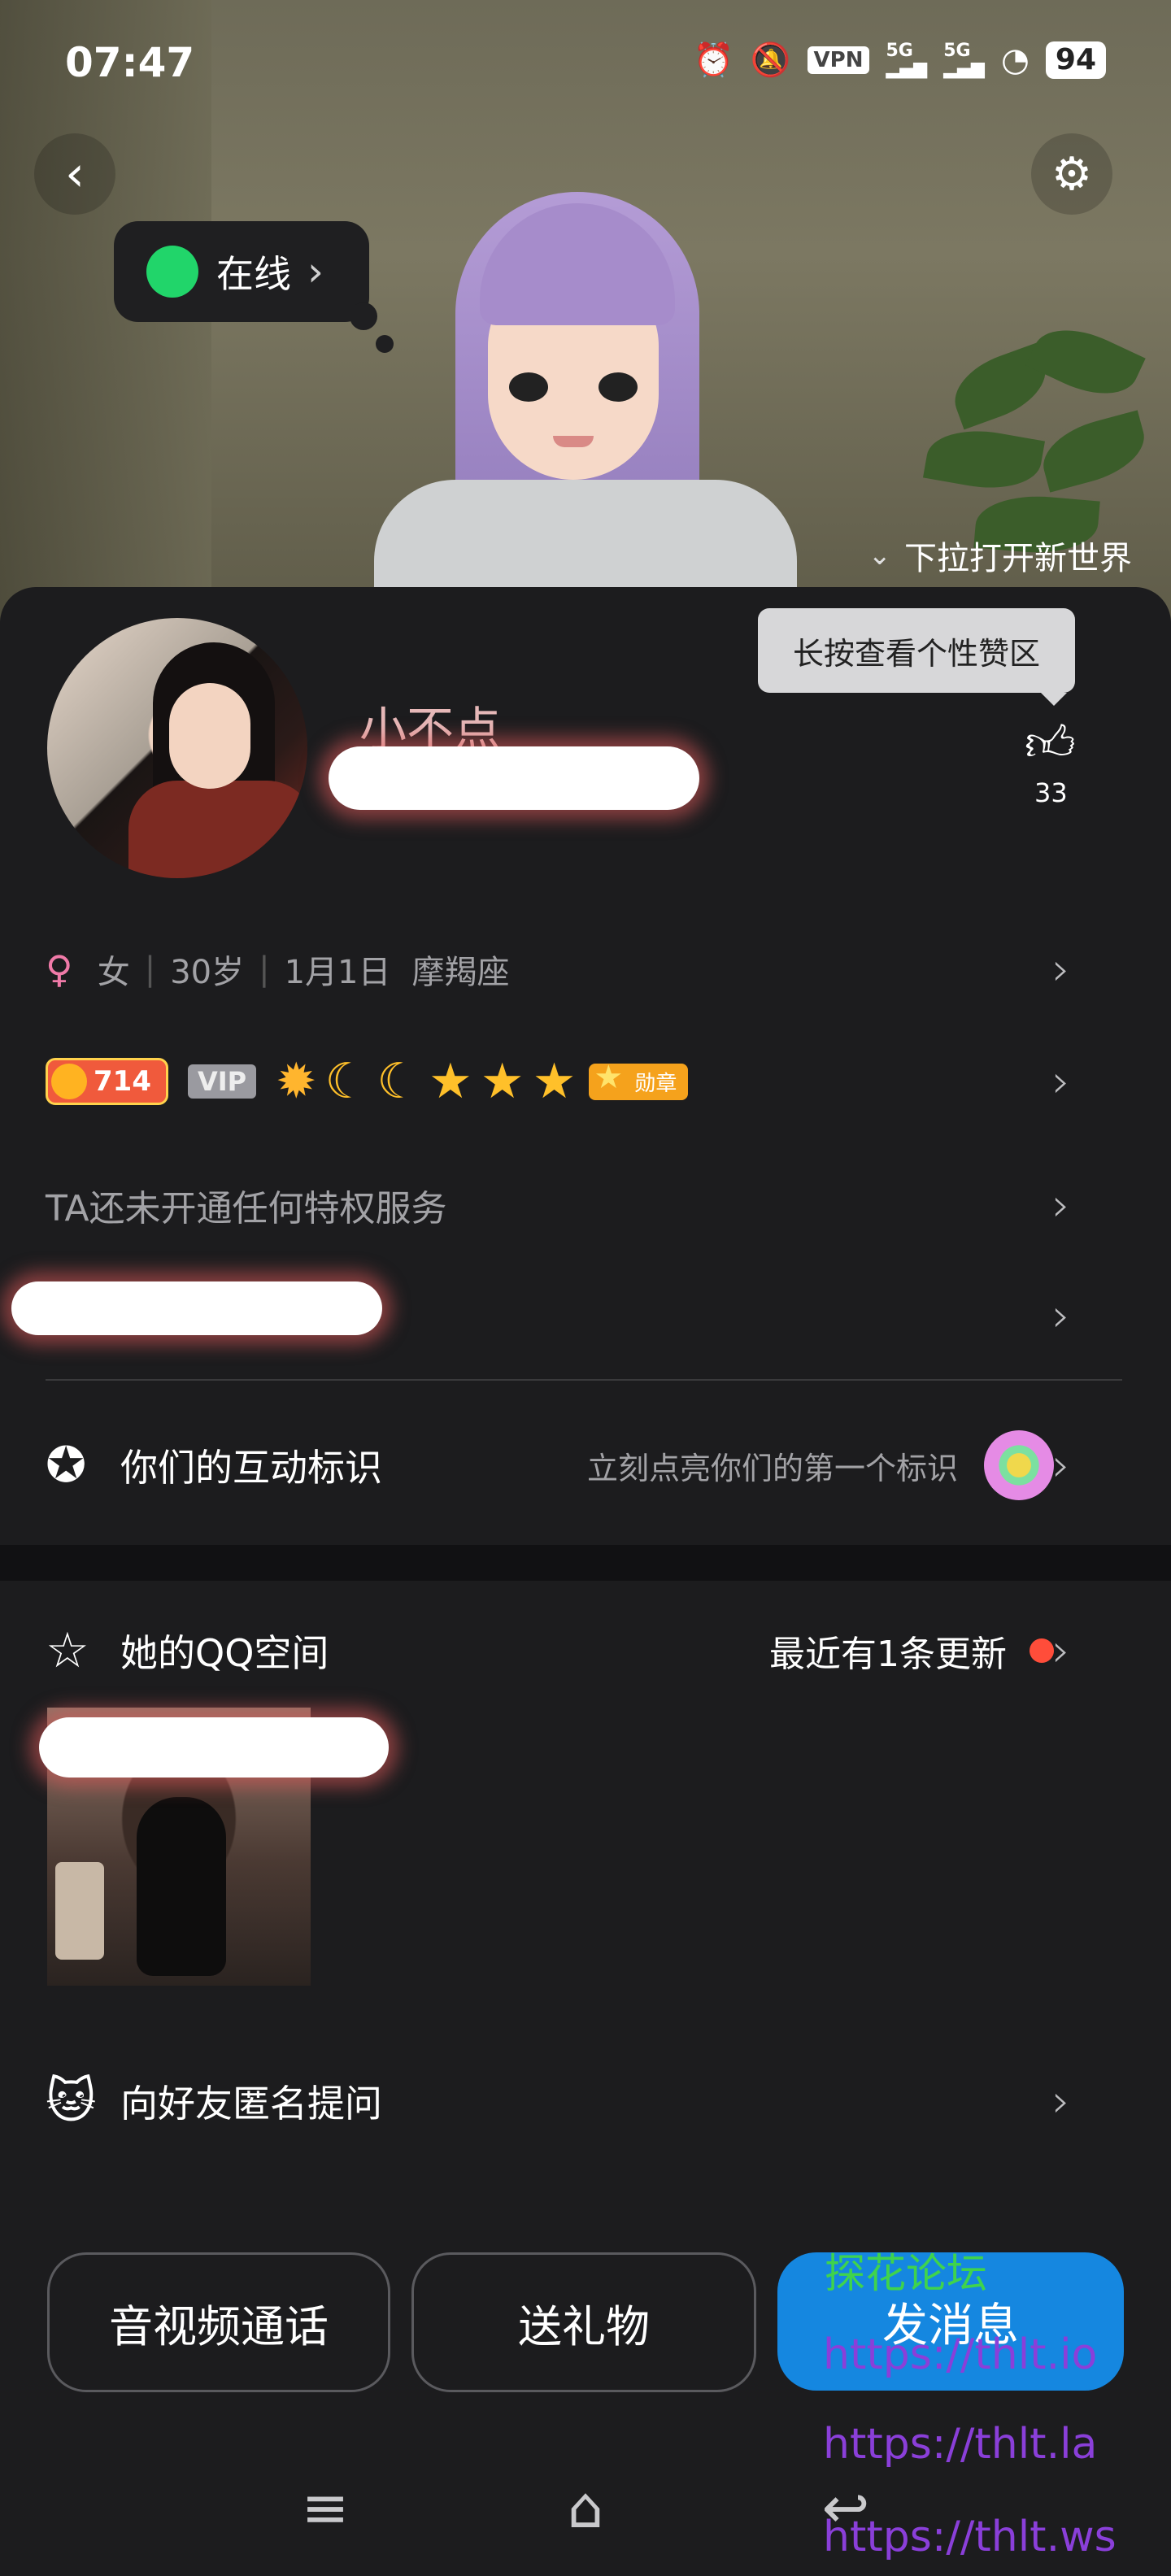  What do you see at coordinates (906, 2274) in the screenshot?
I see `watermark-forum: 探花论坛` at bounding box center [906, 2274].